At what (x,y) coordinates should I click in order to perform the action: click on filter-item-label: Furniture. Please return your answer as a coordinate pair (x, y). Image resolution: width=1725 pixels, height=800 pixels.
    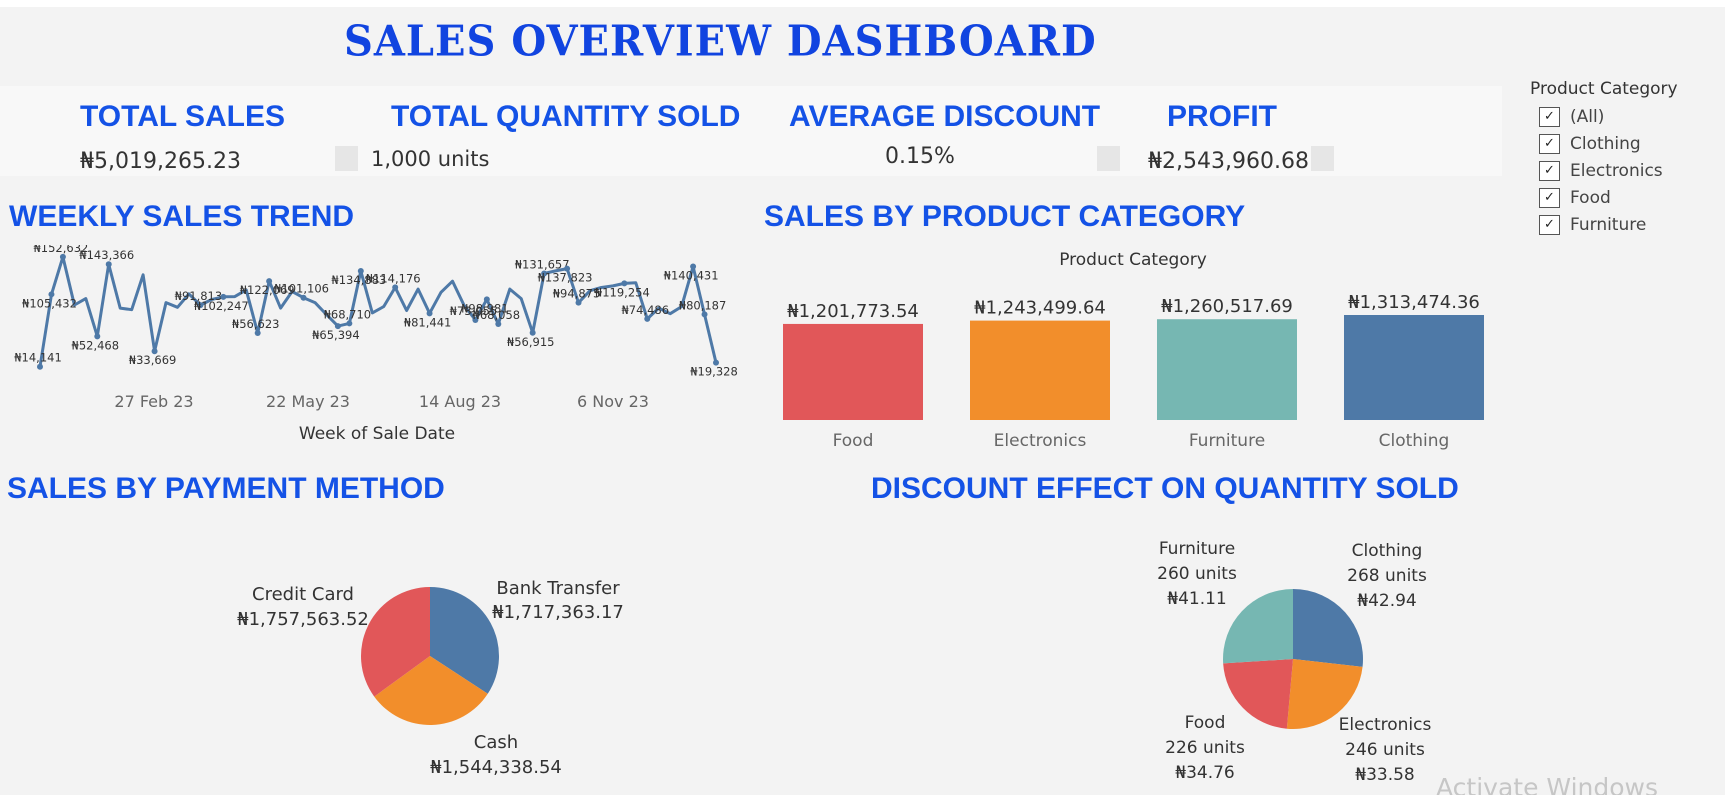
    Looking at the image, I should click on (1608, 225).